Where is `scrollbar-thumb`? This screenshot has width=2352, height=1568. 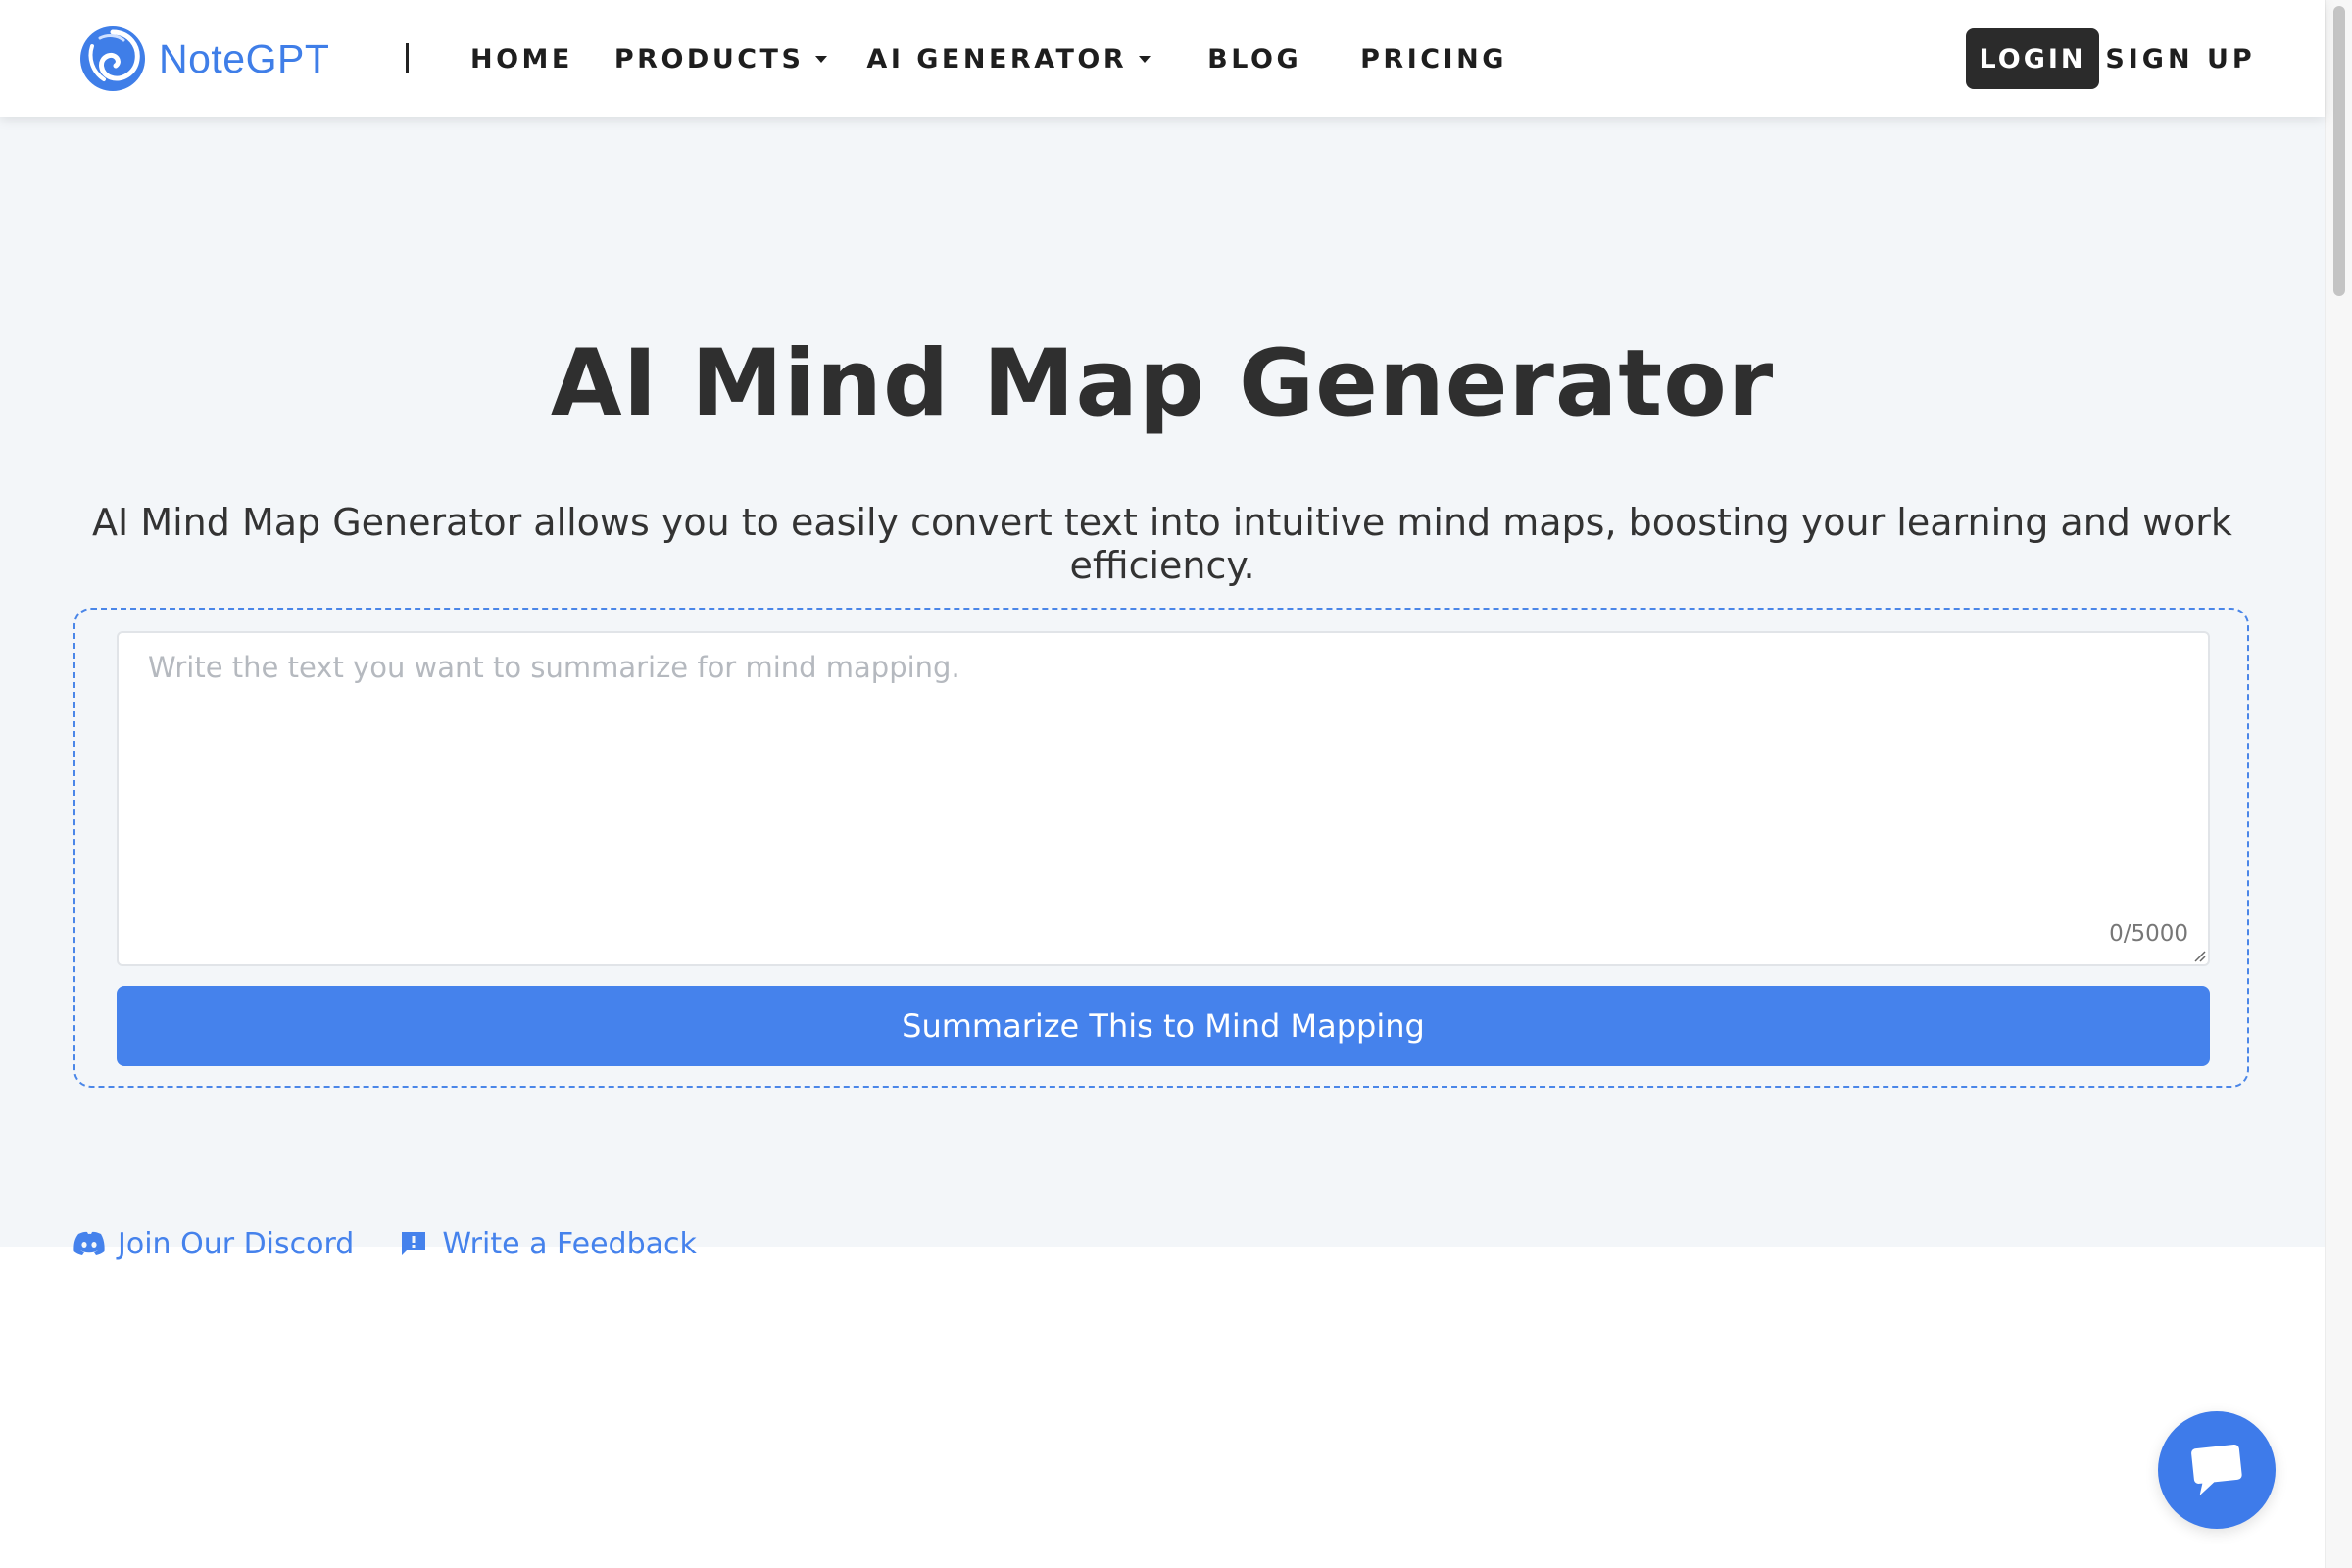
scrollbar-thumb is located at coordinates (2339, 151).